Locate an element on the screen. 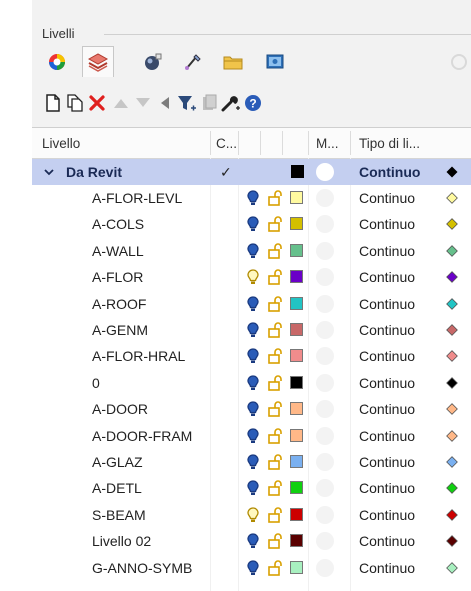  lightbulb-off-icon is located at coordinates (253, 277).